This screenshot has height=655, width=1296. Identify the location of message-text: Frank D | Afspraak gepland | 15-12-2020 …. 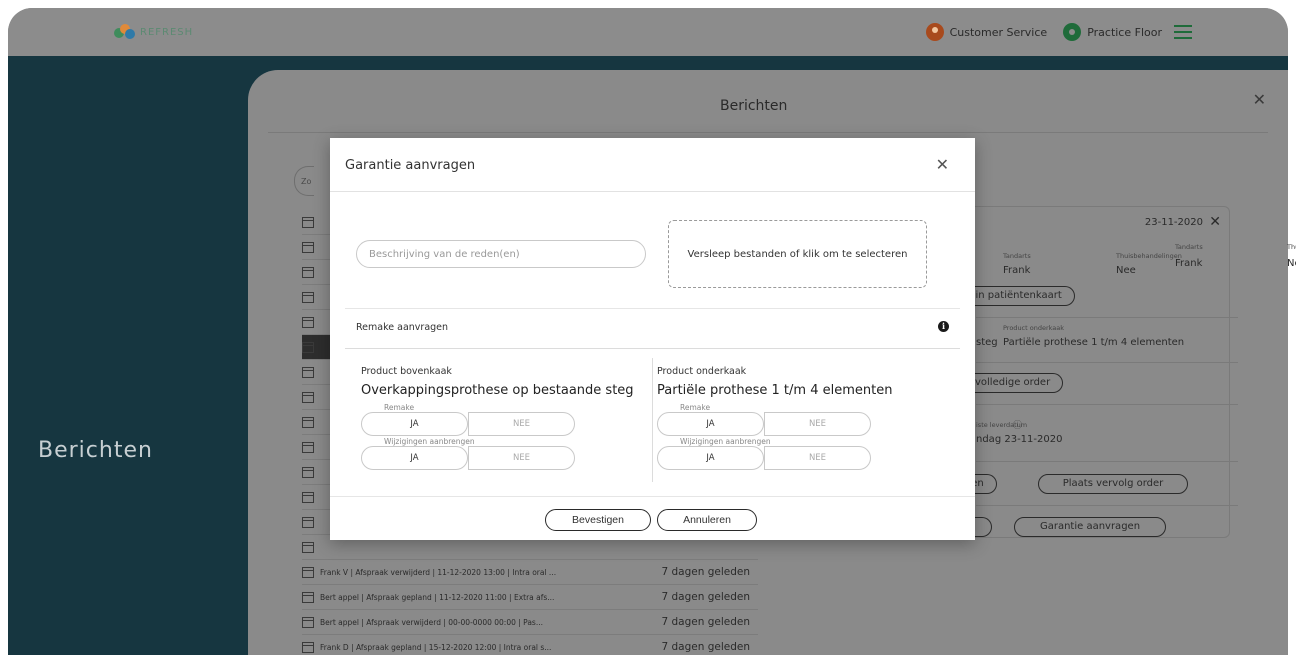
(436, 647).